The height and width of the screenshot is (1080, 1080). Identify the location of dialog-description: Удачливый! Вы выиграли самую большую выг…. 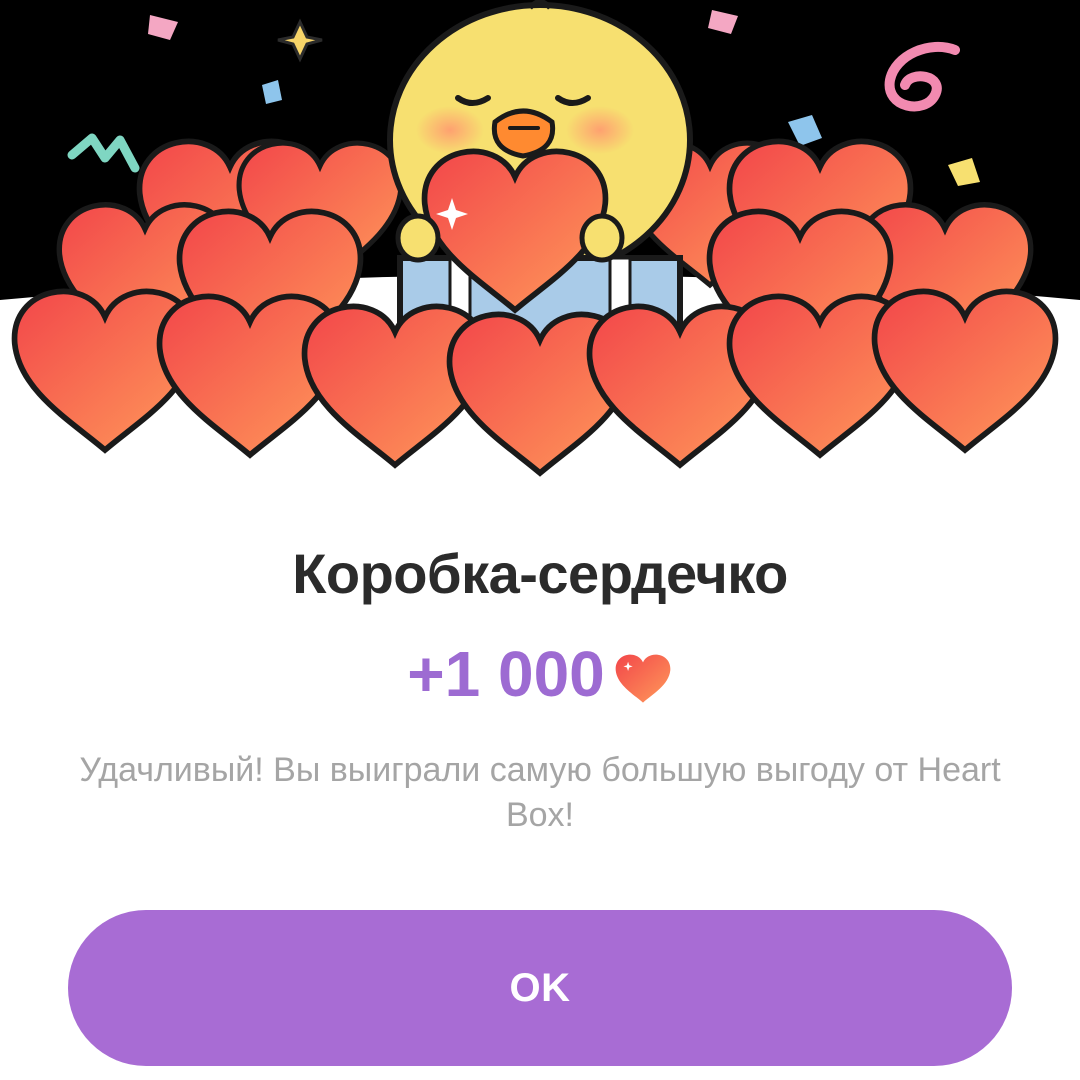
(540, 792).